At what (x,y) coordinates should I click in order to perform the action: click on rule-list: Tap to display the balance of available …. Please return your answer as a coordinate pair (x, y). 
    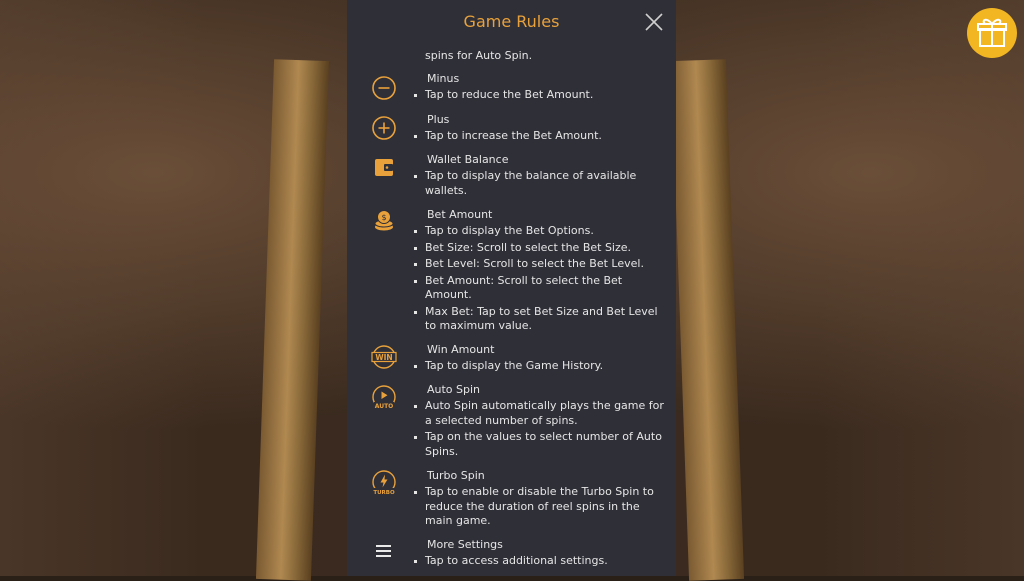
    Looking at the image, I should click on (539, 184).